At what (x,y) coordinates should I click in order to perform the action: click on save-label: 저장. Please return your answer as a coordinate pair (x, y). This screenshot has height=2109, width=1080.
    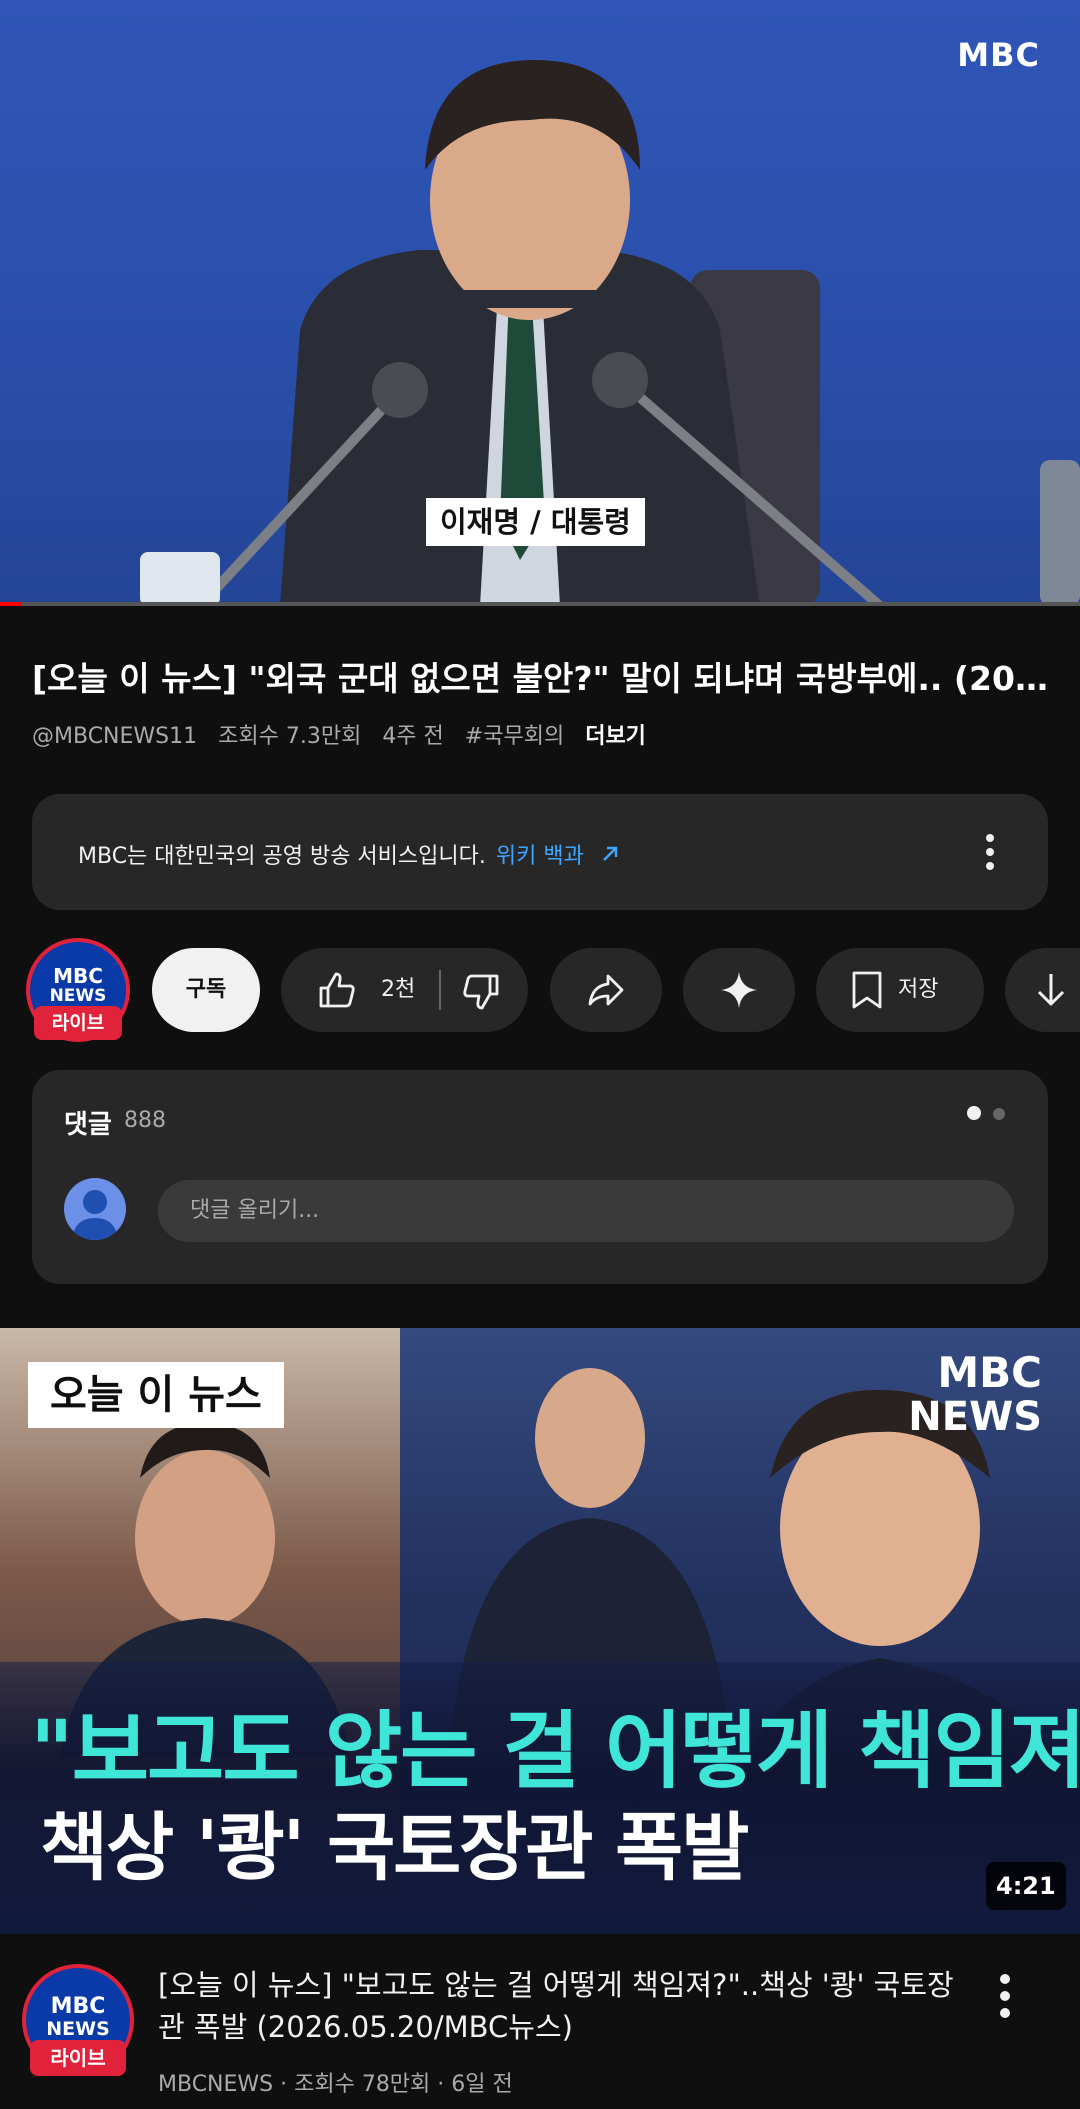
    Looking at the image, I should click on (918, 989).